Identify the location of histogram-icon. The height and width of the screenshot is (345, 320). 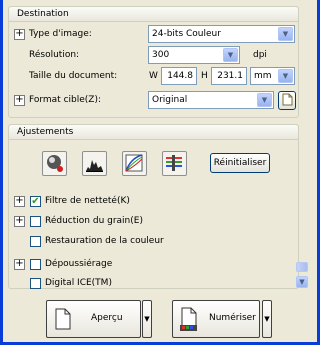
(94, 166).